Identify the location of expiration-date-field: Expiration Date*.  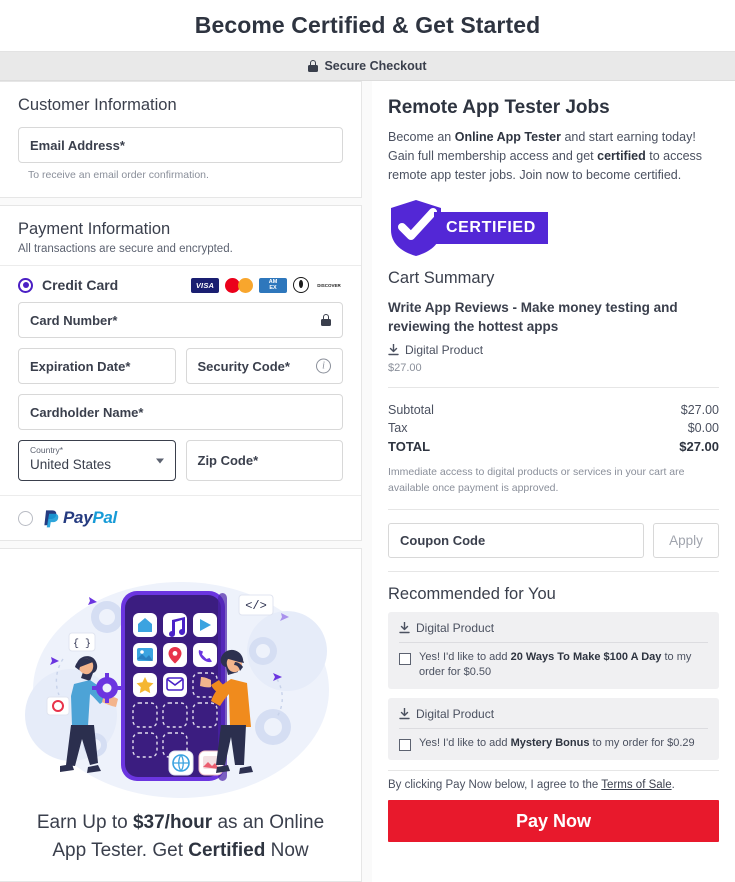
(97, 366).